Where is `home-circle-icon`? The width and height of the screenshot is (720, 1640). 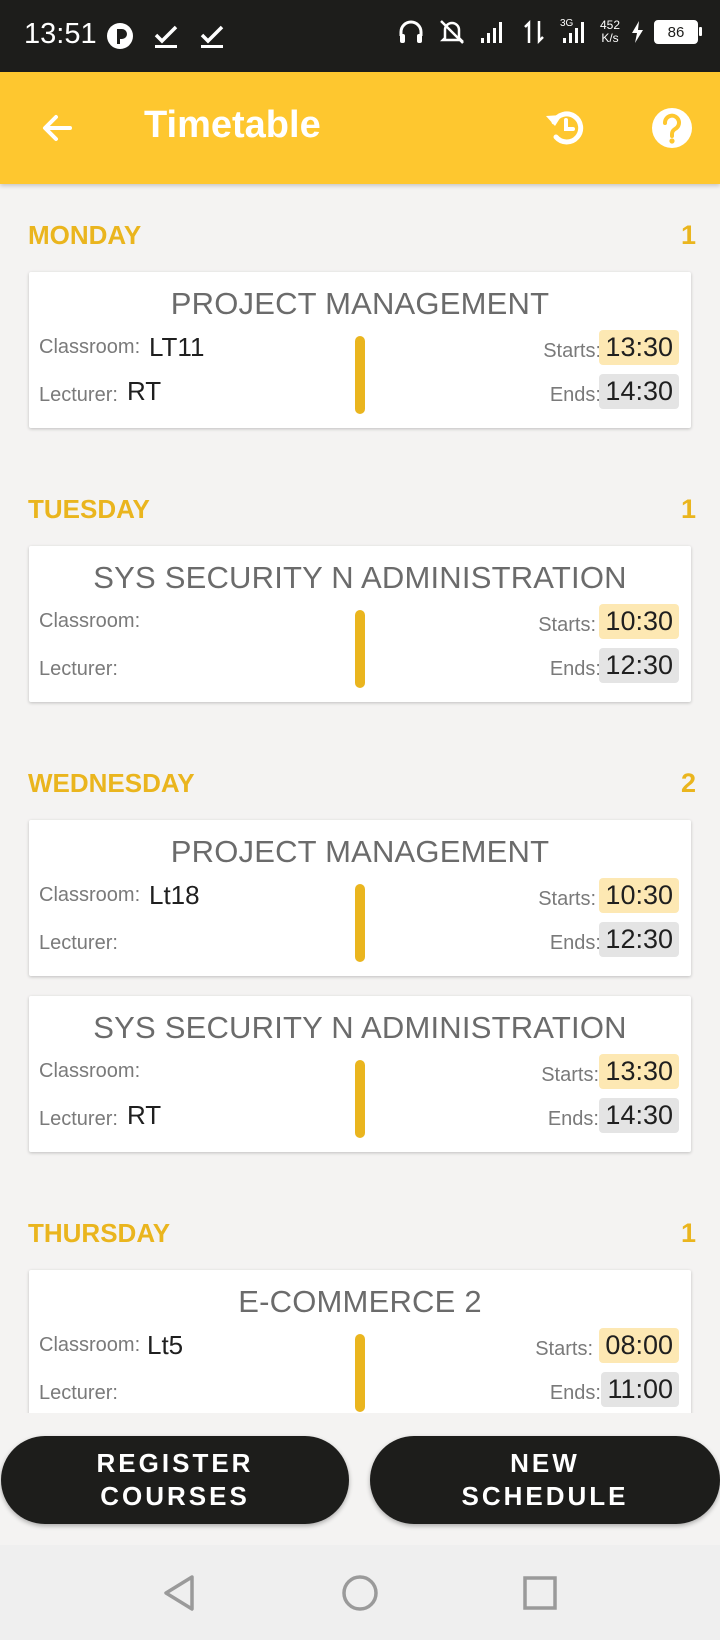
home-circle-icon is located at coordinates (360, 1593).